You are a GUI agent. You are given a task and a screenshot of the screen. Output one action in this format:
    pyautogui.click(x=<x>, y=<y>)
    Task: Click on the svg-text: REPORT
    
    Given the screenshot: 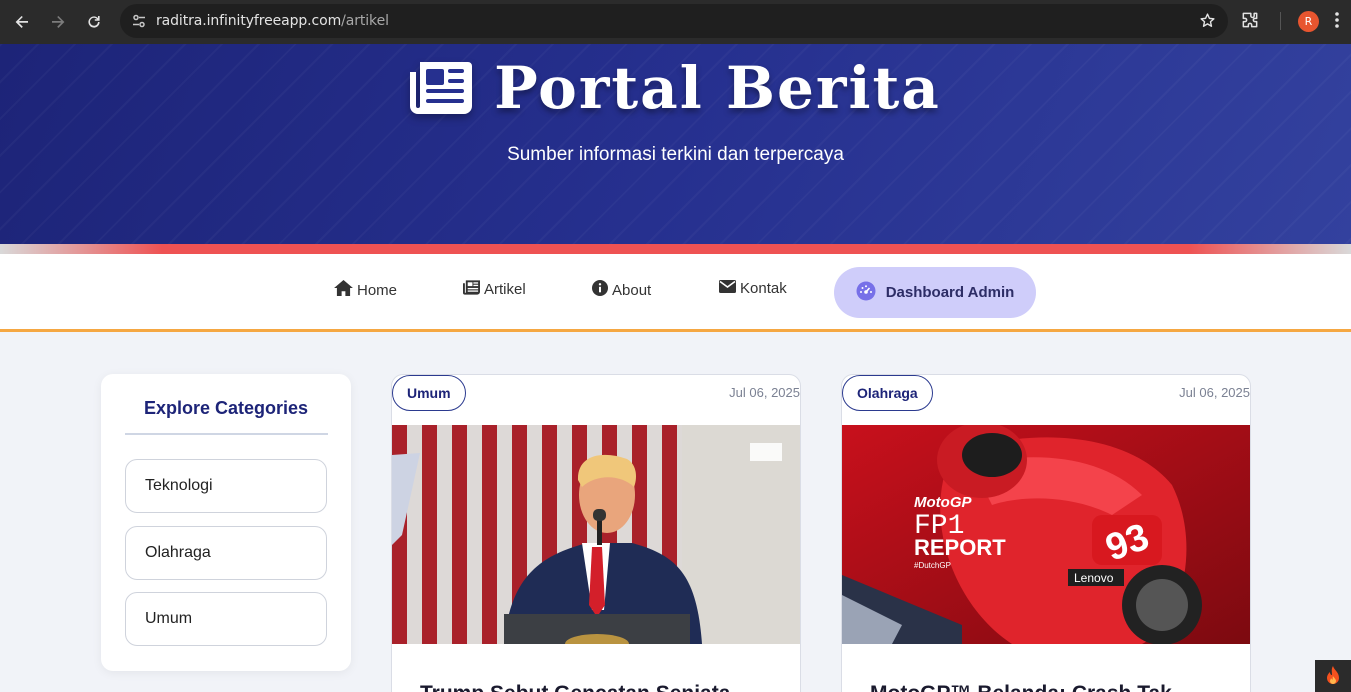 What is the action you would take?
    pyautogui.click(x=960, y=547)
    